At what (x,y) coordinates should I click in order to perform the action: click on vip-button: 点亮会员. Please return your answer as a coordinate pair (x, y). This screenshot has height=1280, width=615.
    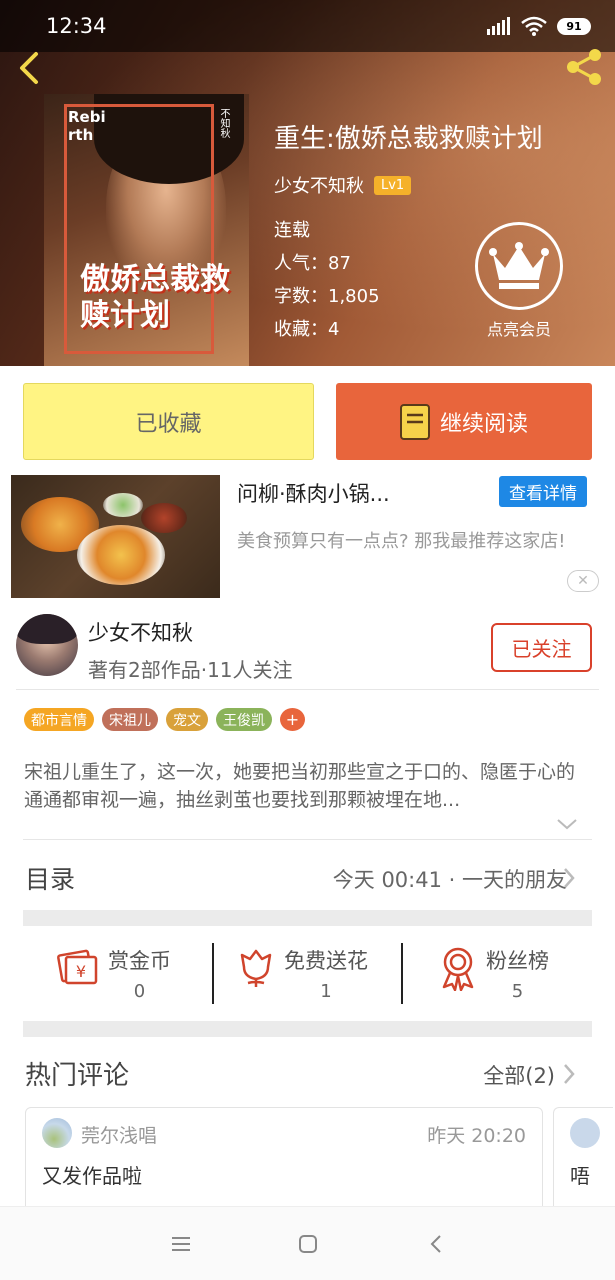
    Looking at the image, I should click on (519, 281).